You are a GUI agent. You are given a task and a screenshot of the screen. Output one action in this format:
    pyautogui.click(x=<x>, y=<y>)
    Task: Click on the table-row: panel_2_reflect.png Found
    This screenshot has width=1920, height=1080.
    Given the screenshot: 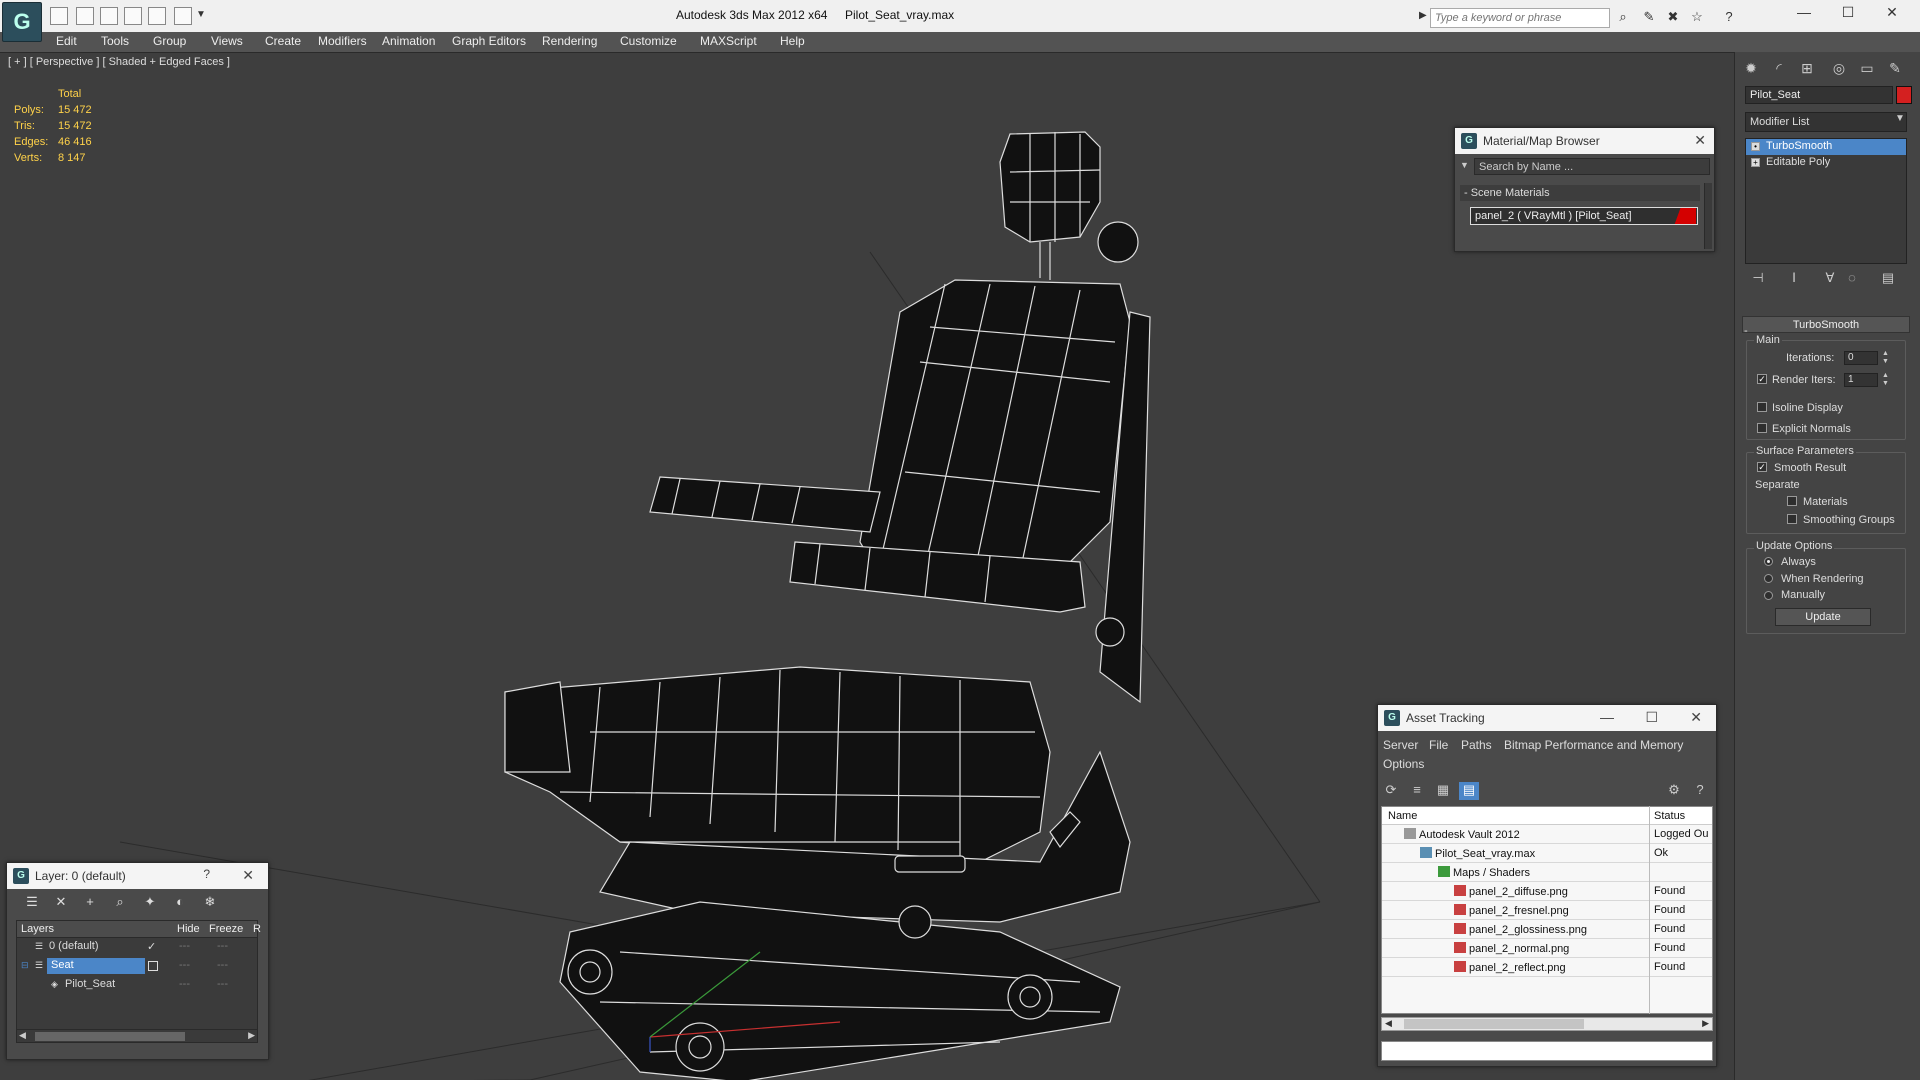 What is the action you would take?
    pyautogui.click(x=1547, y=967)
    